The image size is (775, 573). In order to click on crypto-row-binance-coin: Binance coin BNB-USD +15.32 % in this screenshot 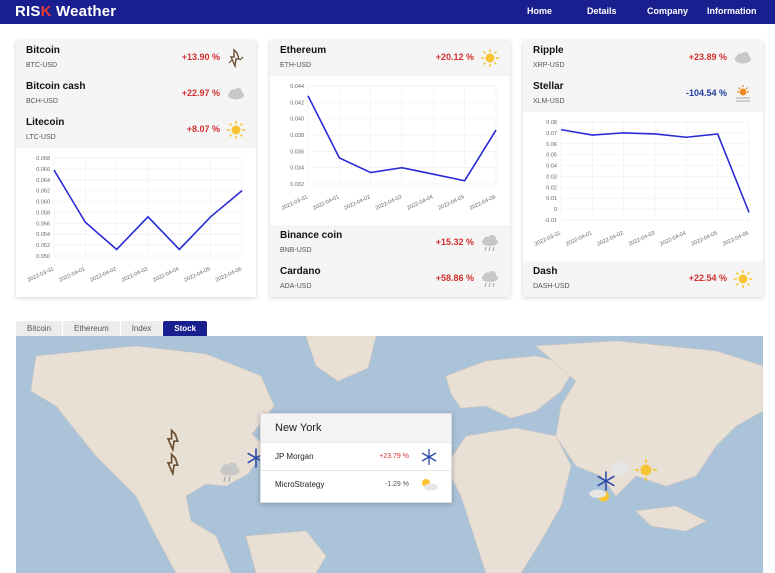, I will do `click(390, 243)`.